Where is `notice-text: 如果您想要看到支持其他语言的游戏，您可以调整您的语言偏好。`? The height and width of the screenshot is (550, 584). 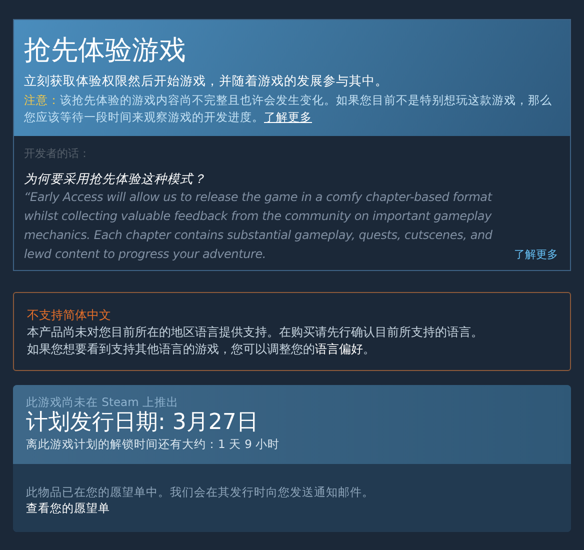 notice-text: 如果您想要看到支持其他语言的游戏，您可以调整您的语言偏好。 is located at coordinates (201, 349).